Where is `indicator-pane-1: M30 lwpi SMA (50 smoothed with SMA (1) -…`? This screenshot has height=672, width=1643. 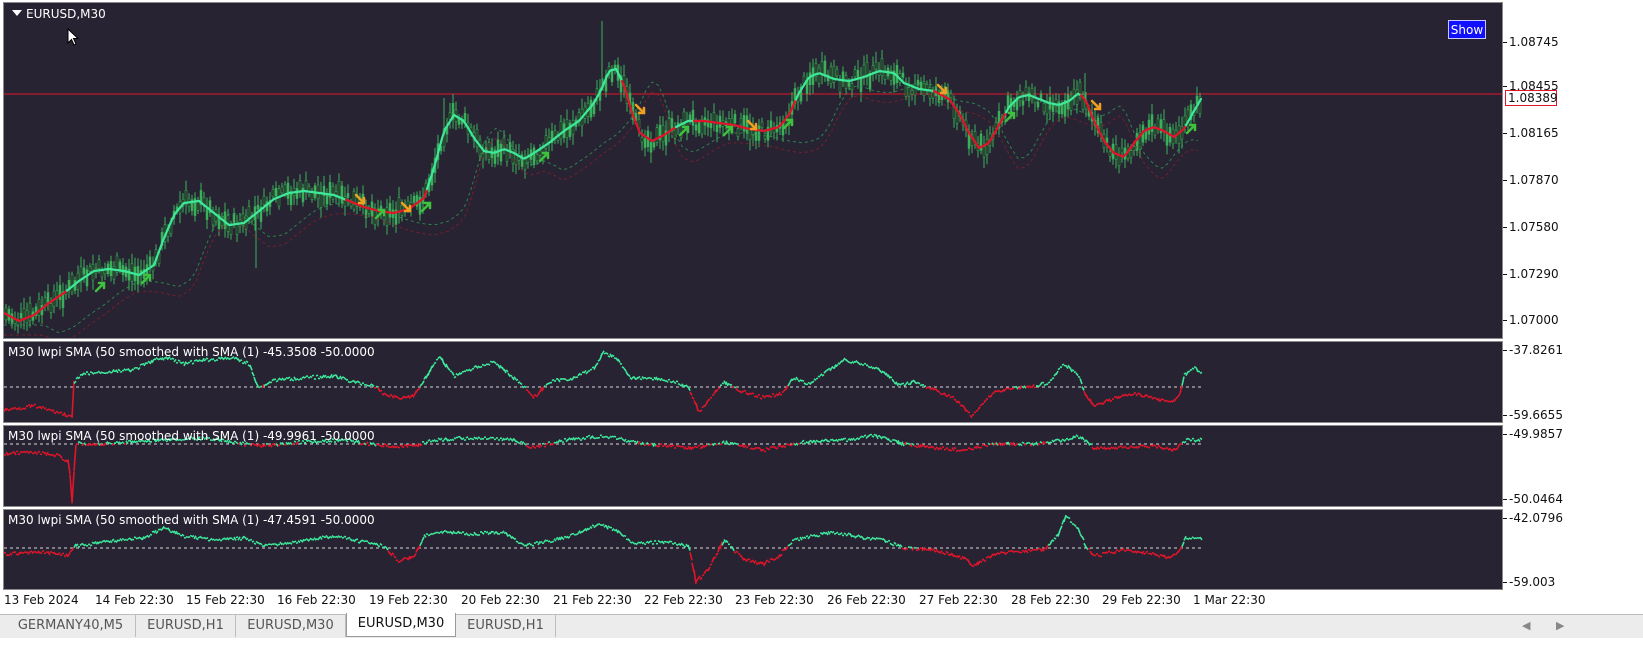 indicator-pane-1: M30 lwpi SMA (50 smoothed with SMA (1) -… is located at coordinates (753, 382).